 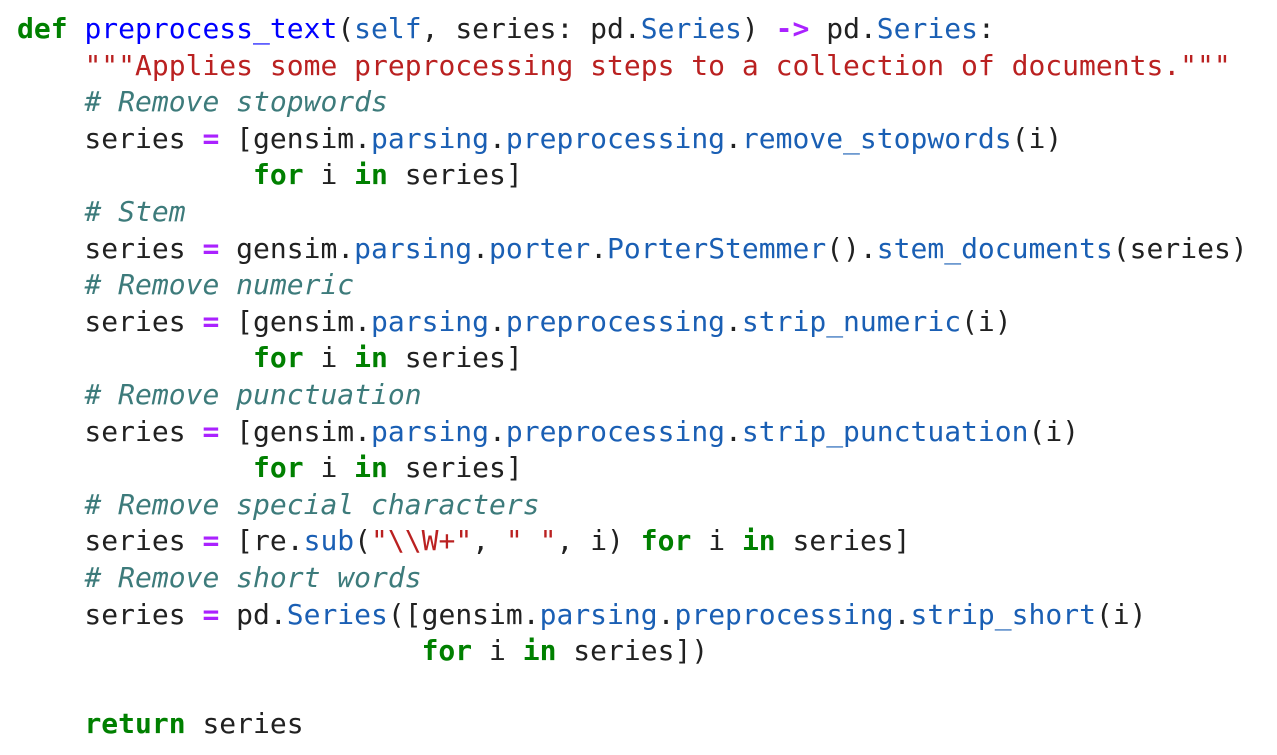 What do you see at coordinates (135, 724) in the screenshot?
I see `keyword-token: return` at bounding box center [135, 724].